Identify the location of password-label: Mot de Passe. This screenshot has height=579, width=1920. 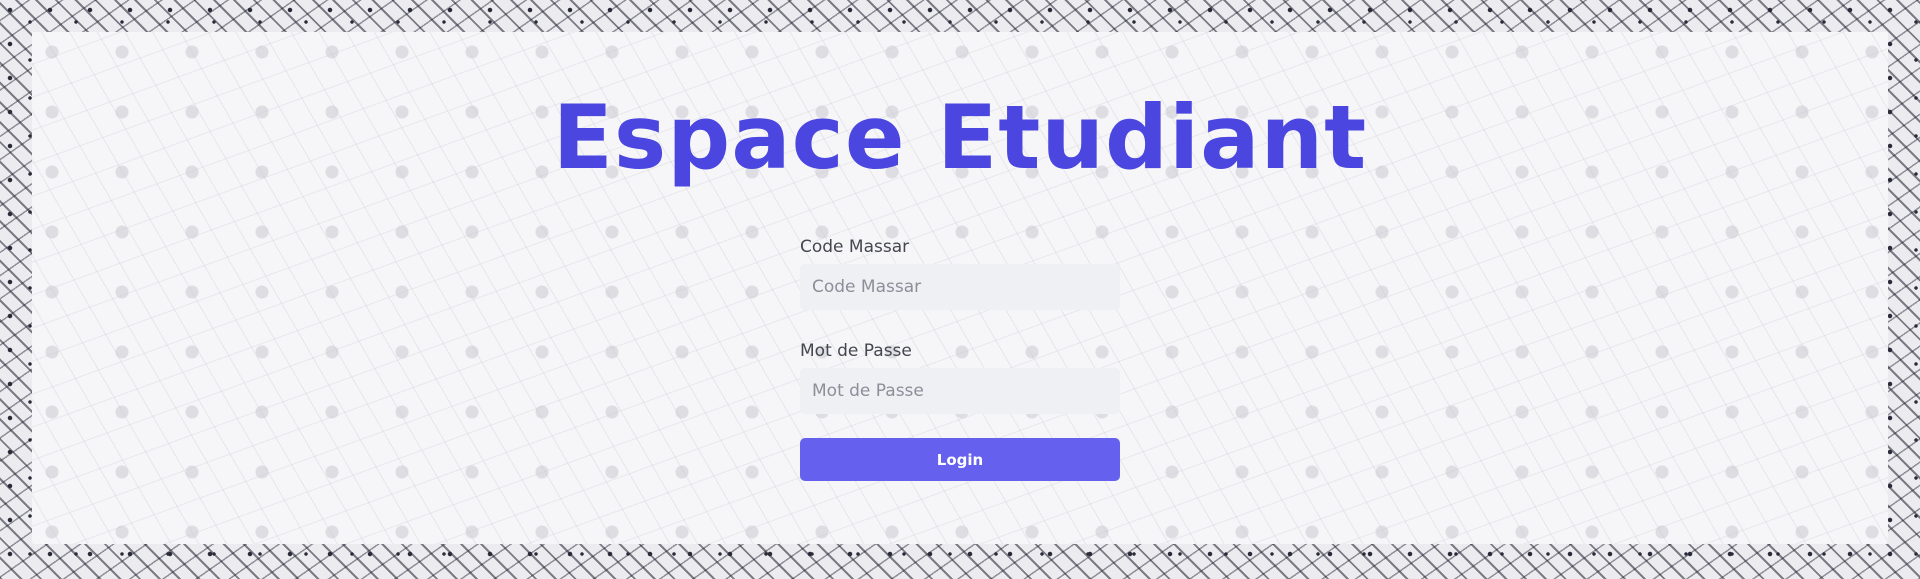
(856, 351).